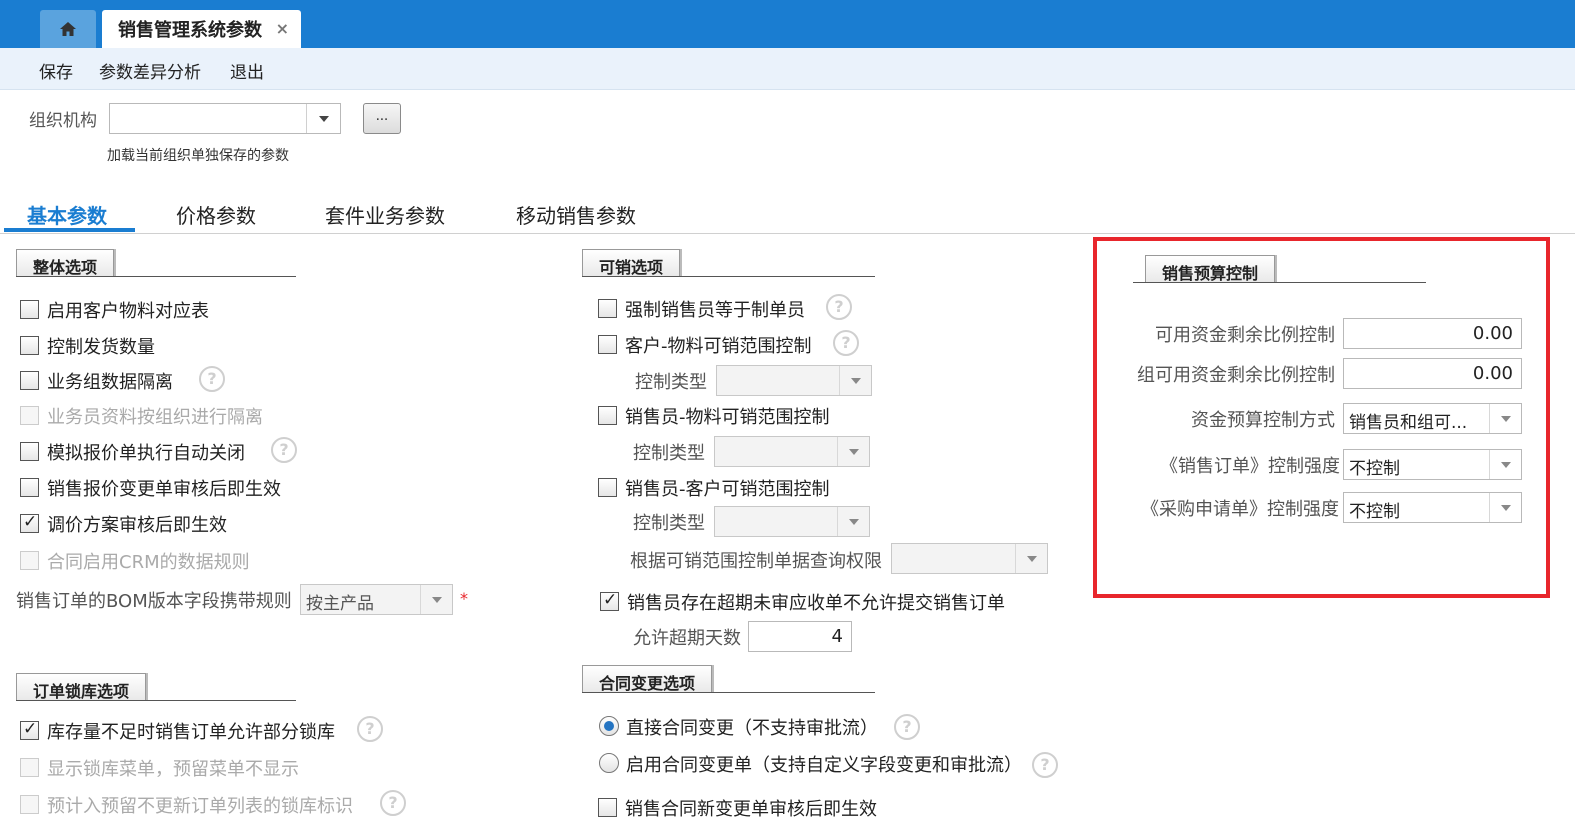 The image size is (1575, 827). Describe the element at coordinates (576, 214) in the screenshot. I see `tab-mobile-params: 移动销售参数` at that location.